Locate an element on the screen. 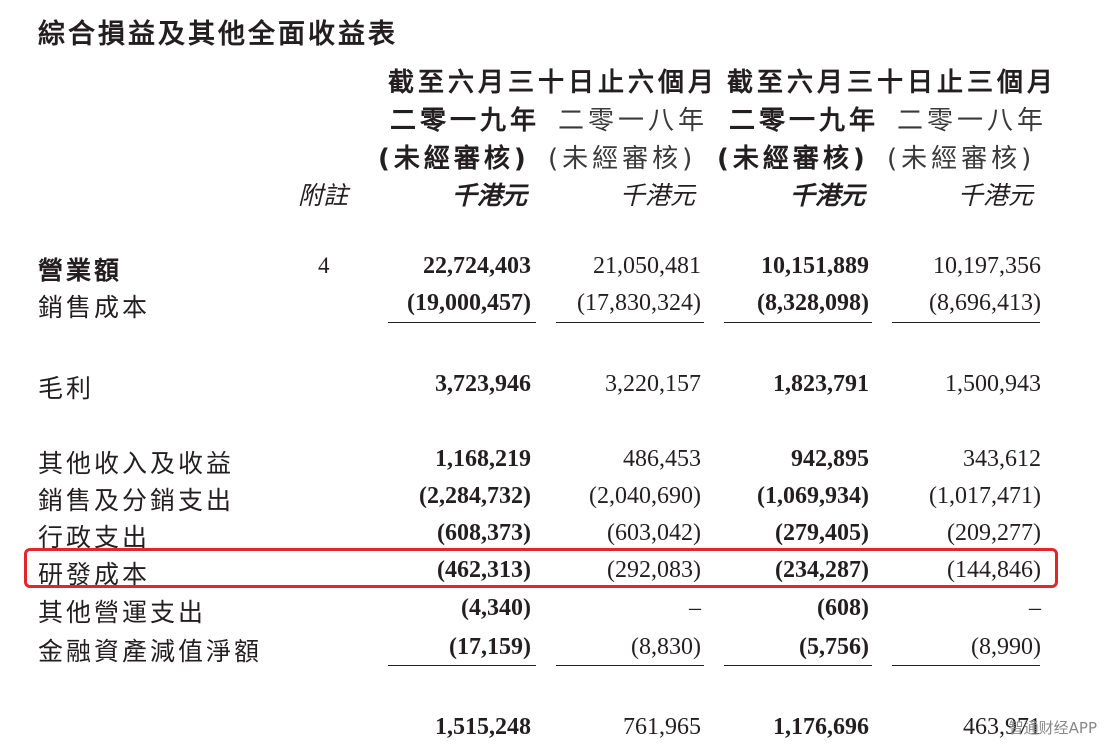  row-label: 其他收入及收益 is located at coordinates (136, 463).